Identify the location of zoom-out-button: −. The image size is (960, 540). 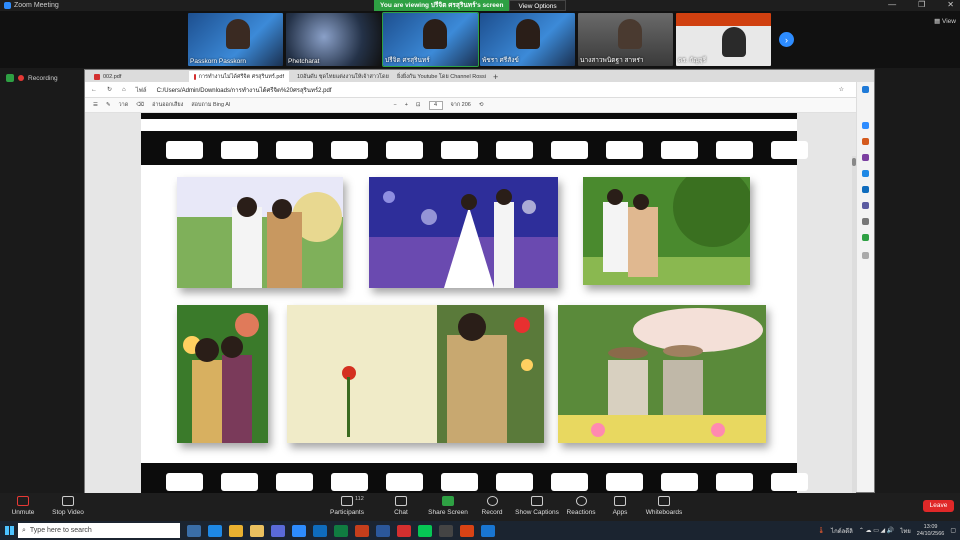
(394, 105).